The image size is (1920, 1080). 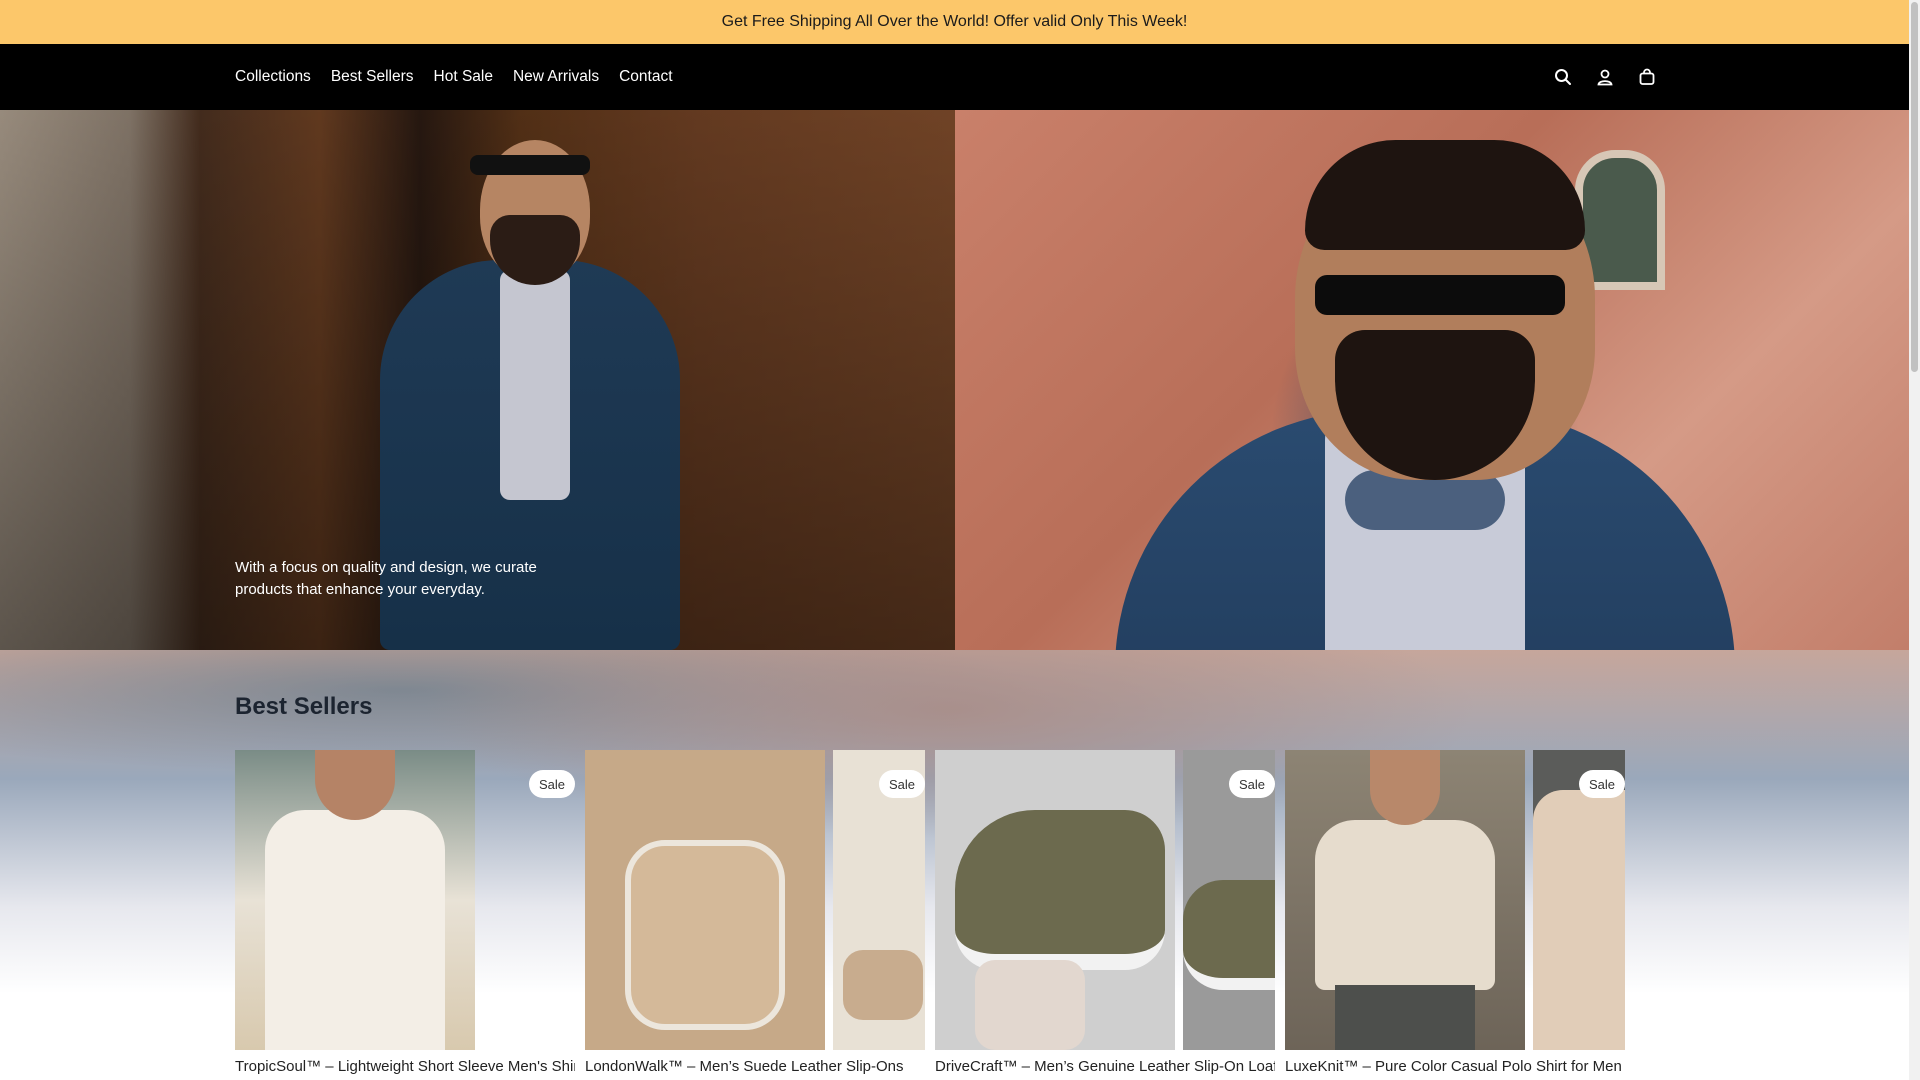 I want to click on scrollbar-thumb, so click(x=1914, y=187).